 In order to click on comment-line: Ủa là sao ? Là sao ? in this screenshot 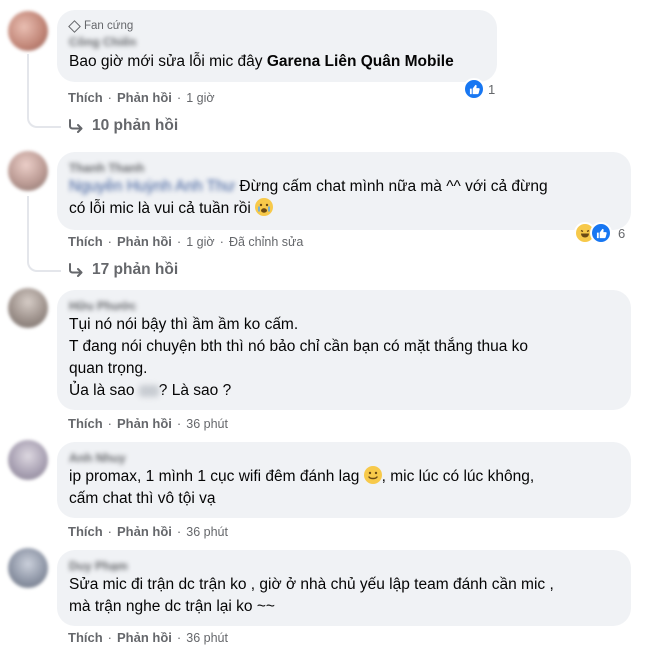, I will do `click(344, 391)`.